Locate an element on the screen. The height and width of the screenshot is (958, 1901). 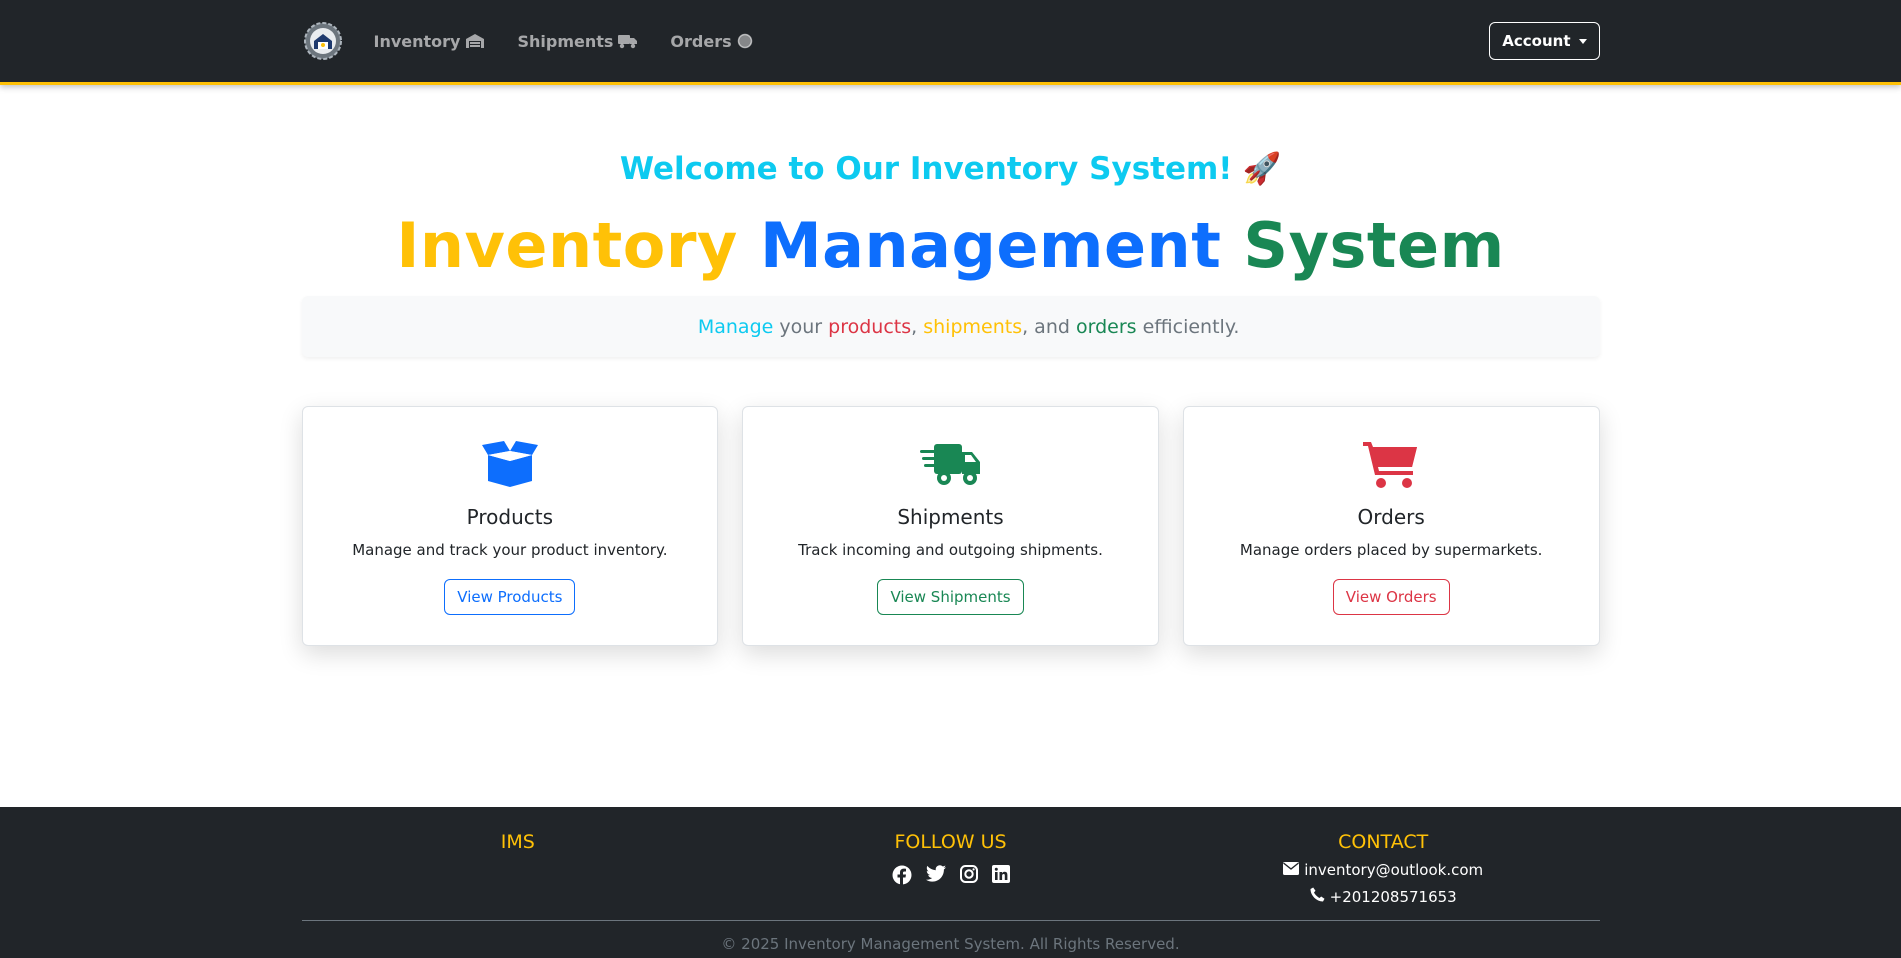
card-title: Orders is located at coordinates (1391, 517).